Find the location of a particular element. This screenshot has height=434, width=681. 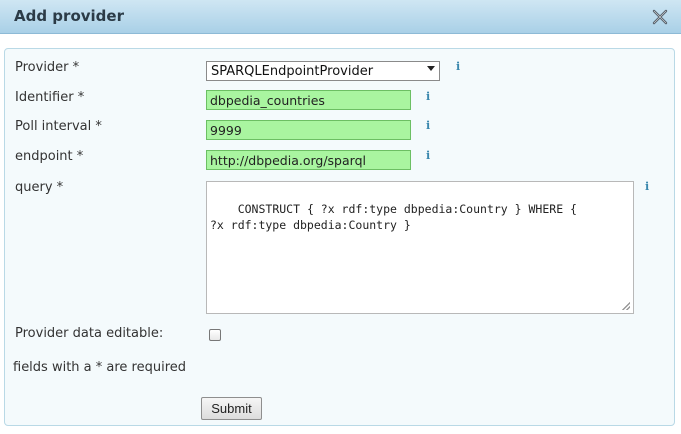

submit-button: Submit is located at coordinates (231, 408).